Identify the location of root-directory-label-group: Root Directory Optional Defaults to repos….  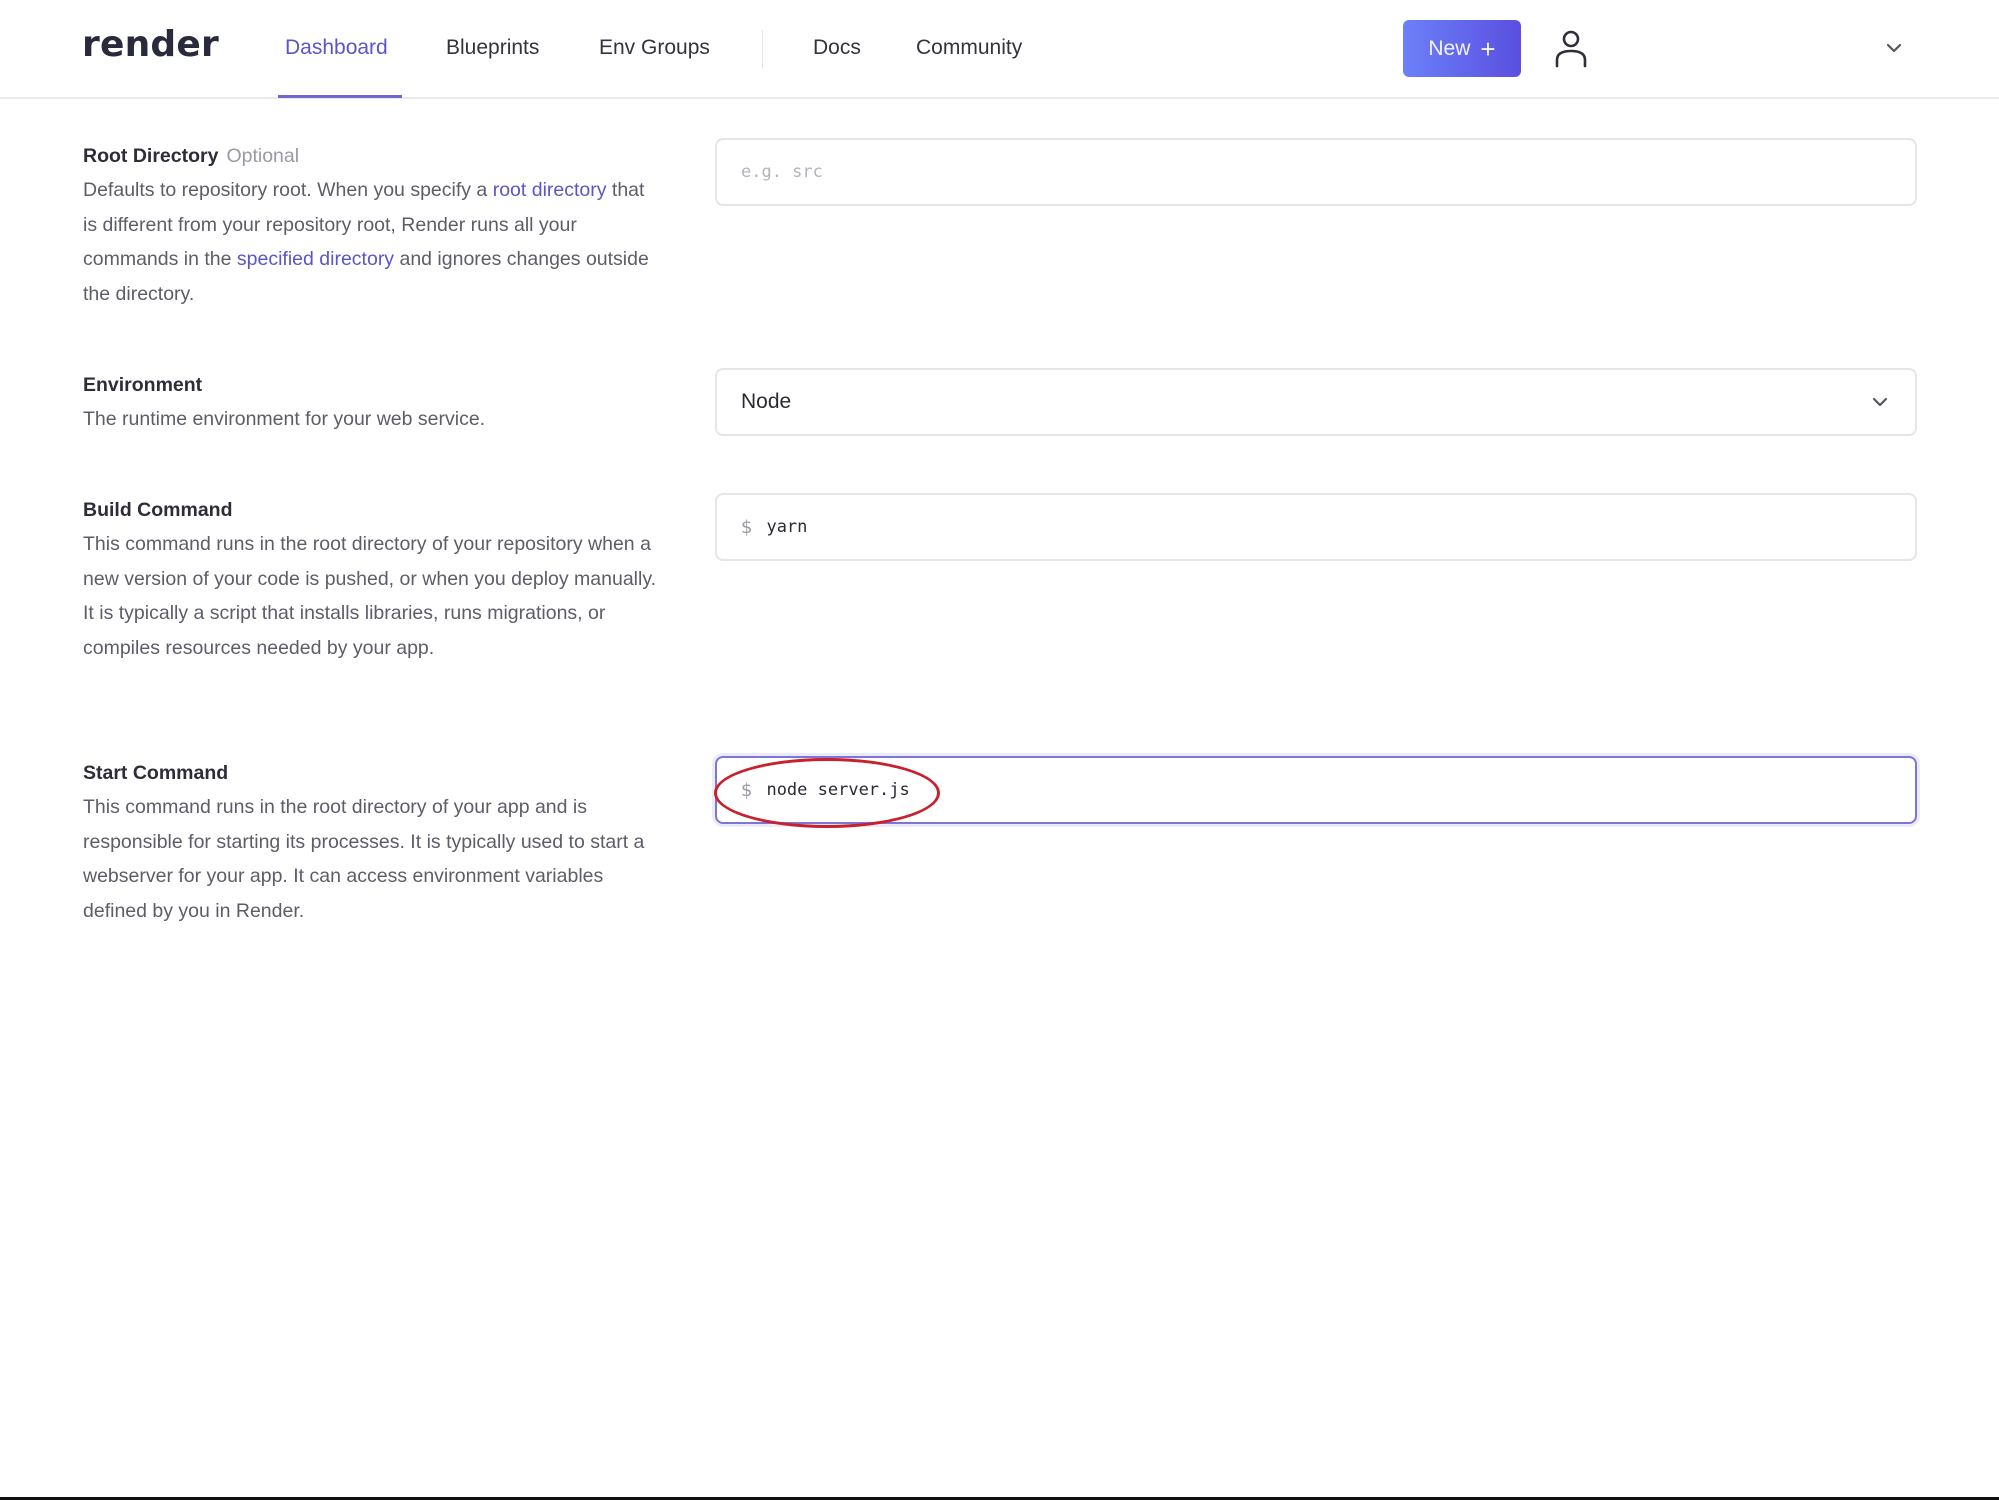
(373, 227).